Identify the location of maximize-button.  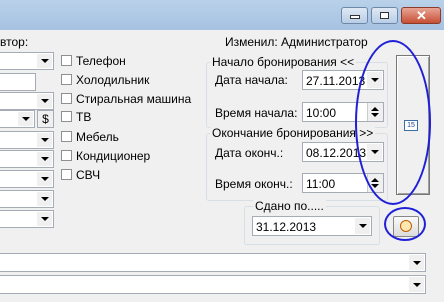
(384, 15).